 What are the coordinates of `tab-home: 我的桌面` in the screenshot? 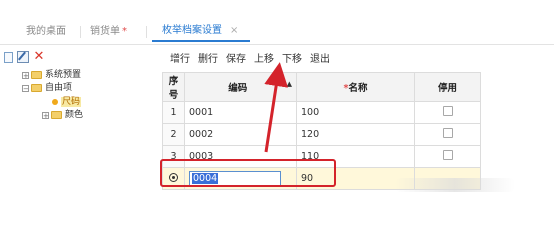 It's located at (46, 32).